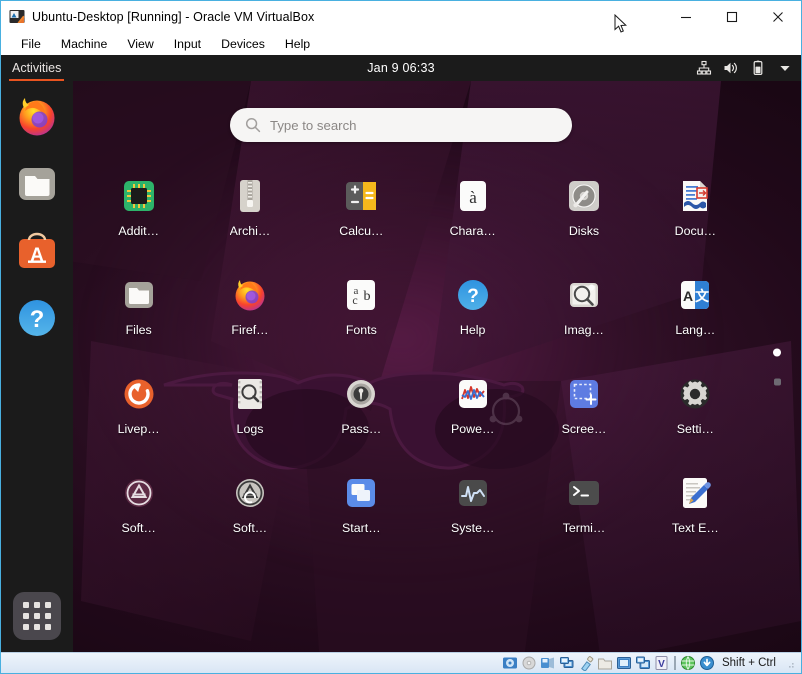  I want to click on svg-text: V, so click(661, 664).